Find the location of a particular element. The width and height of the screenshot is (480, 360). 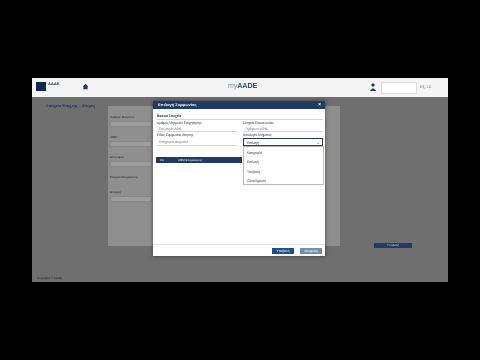

brand-title: myAADE is located at coordinates (242, 86).